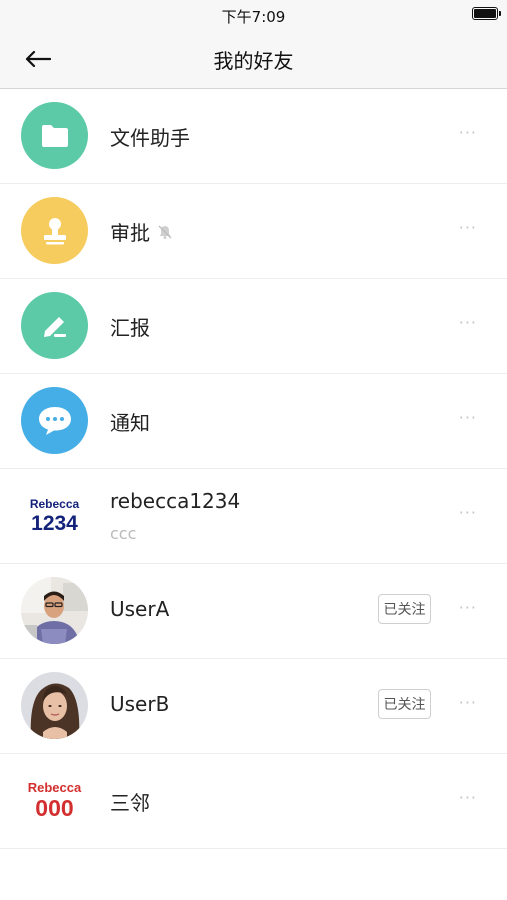 Image resolution: width=507 pixels, height=900 pixels. I want to click on nav-bar: 我的好友, so click(253, 59).